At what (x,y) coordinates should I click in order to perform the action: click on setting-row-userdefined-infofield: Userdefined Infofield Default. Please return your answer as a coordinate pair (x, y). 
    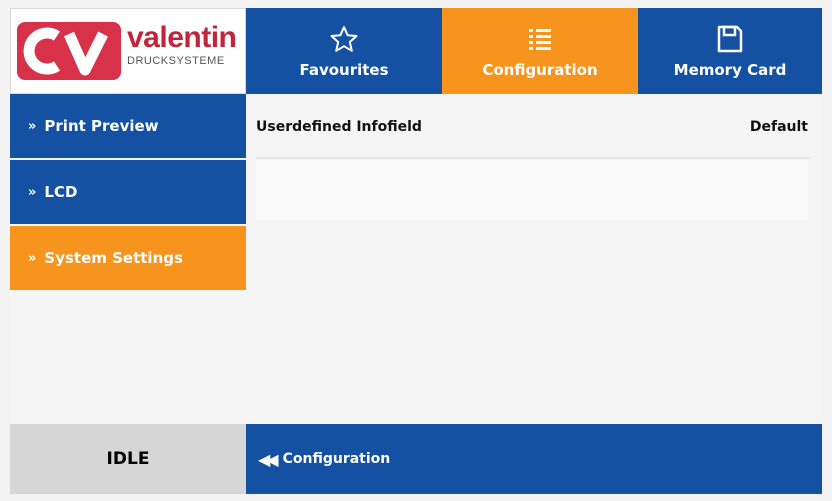
    Looking at the image, I should click on (534, 127).